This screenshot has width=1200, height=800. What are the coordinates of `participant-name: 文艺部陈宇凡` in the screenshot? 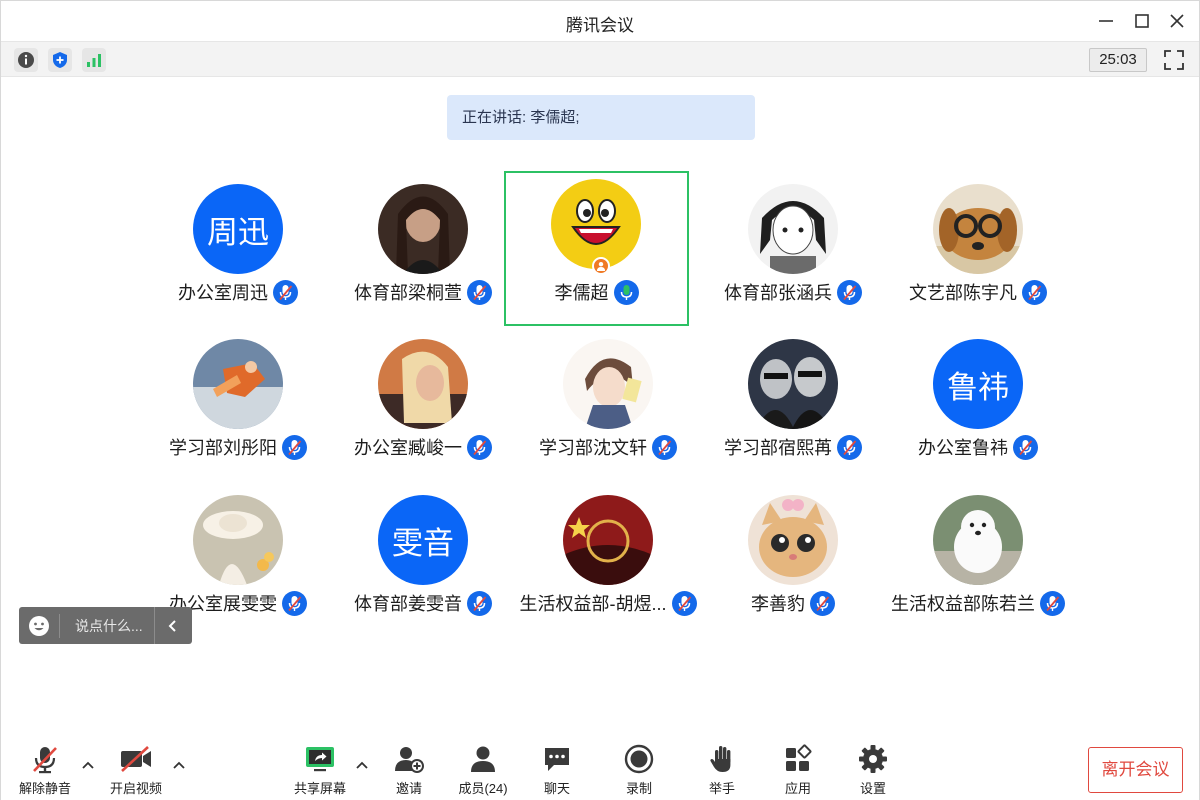 It's located at (963, 293).